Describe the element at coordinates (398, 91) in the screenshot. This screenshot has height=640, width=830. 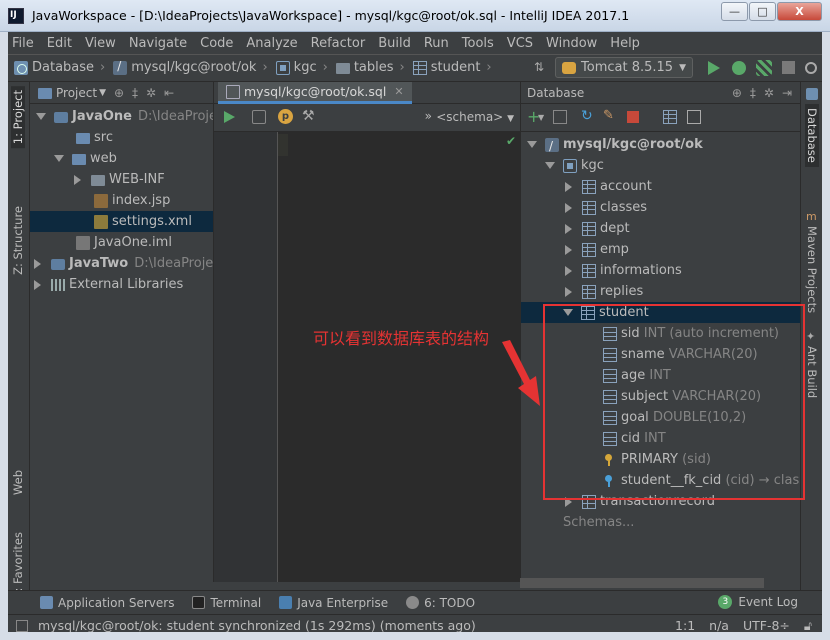
I see `close-icon: ✕` at that location.